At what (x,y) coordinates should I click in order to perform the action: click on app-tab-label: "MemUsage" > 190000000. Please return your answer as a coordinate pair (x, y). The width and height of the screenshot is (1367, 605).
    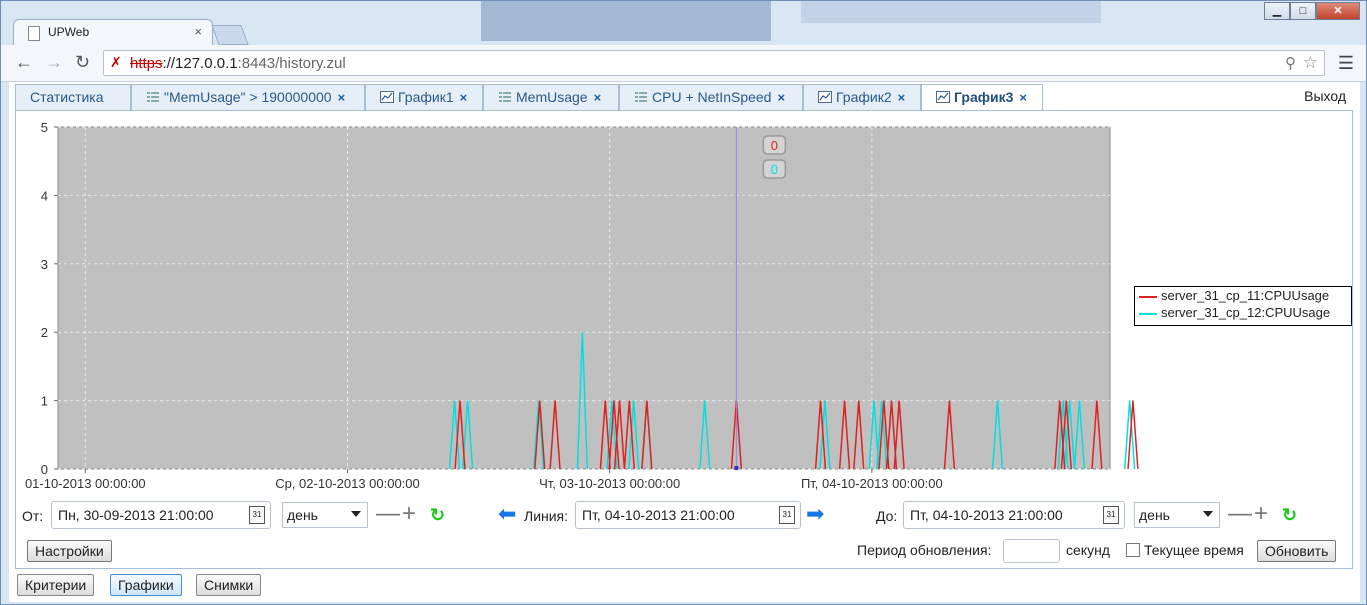
    Looking at the image, I should click on (248, 97).